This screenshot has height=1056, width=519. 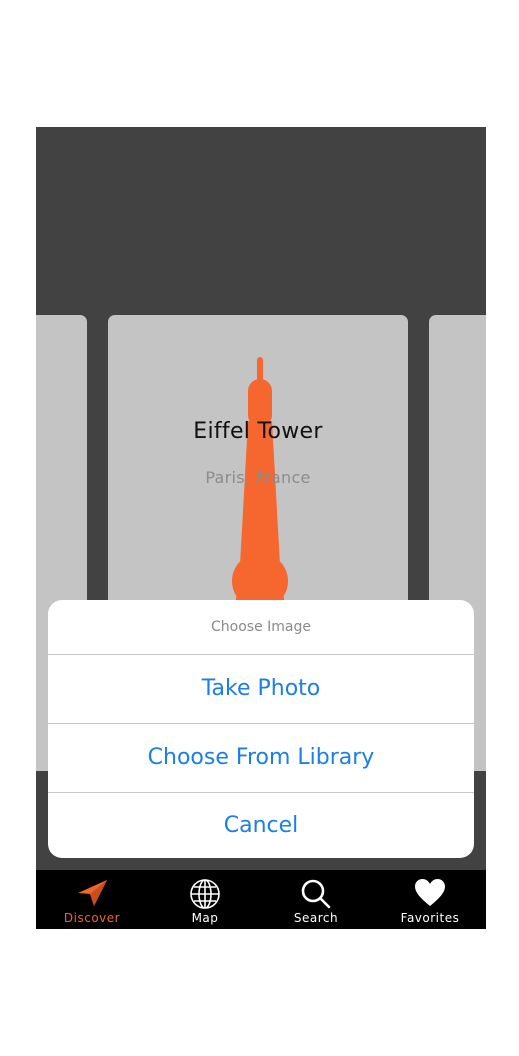 What do you see at coordinates (261, 825) in the screenshot?
I see `cancel-button: Cancel` at bounding box center [261, 825].